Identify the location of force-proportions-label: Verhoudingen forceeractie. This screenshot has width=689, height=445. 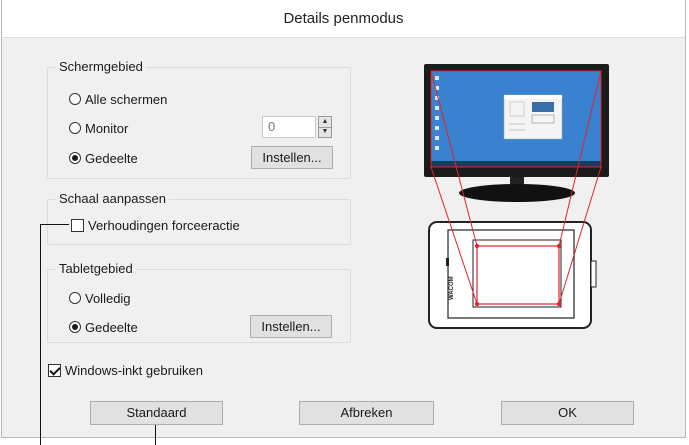
(164, 225).